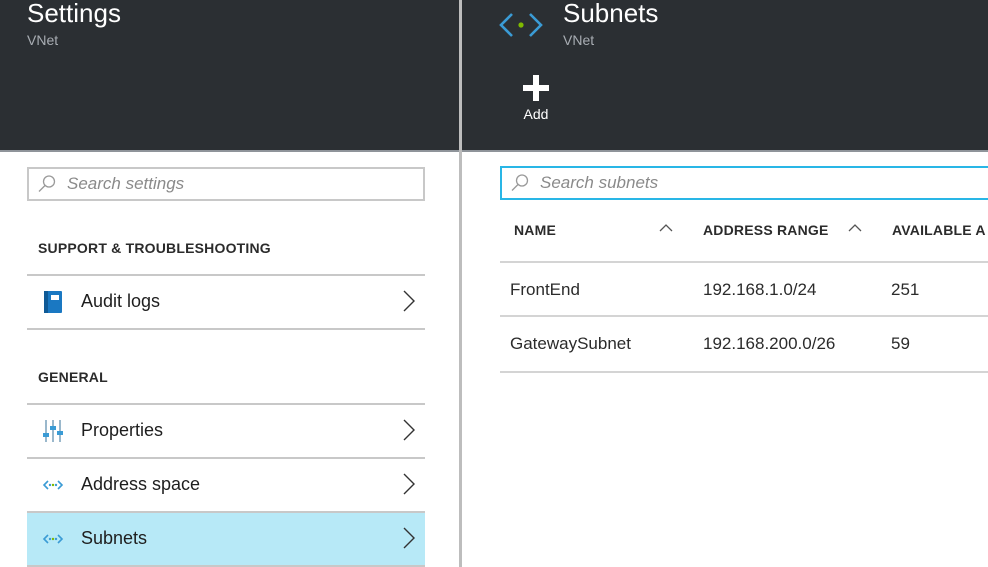 This screenshot has height=567, width=988. What do you see at coordinates (760, 289) in the screenshot?
I see `cell-address-range: 192.168.1.0/24` at bounding box center [760, 289].